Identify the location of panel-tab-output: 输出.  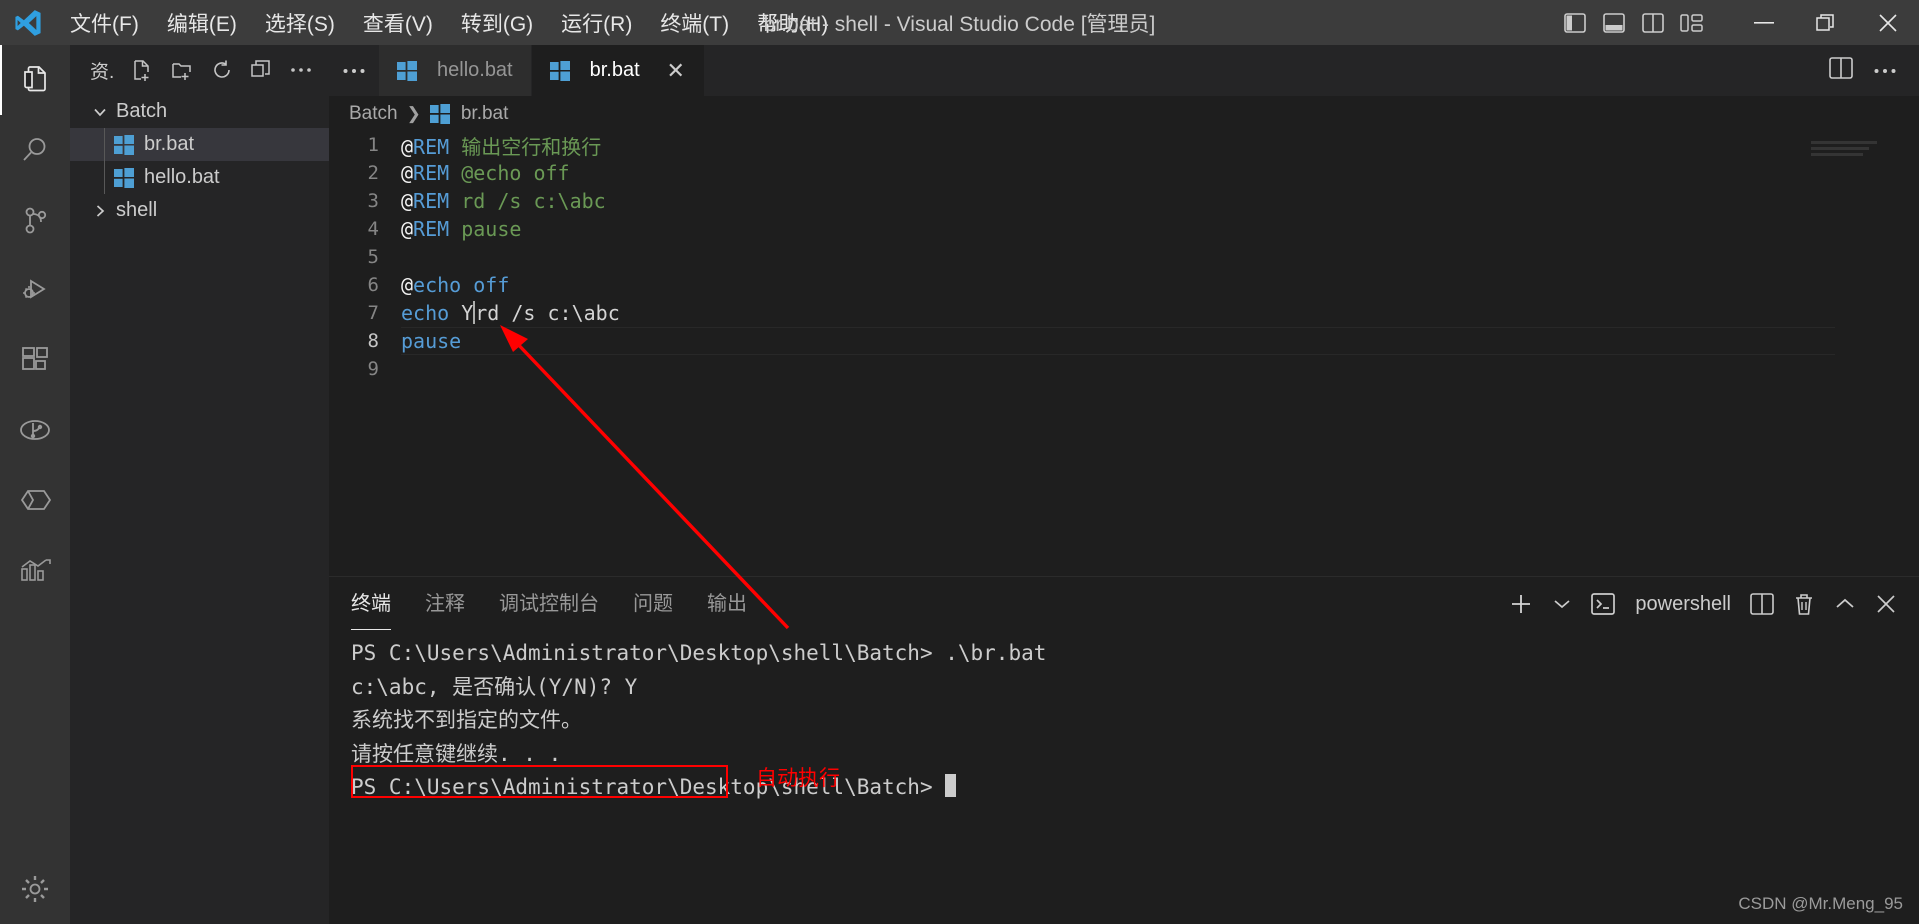
(727, 604).